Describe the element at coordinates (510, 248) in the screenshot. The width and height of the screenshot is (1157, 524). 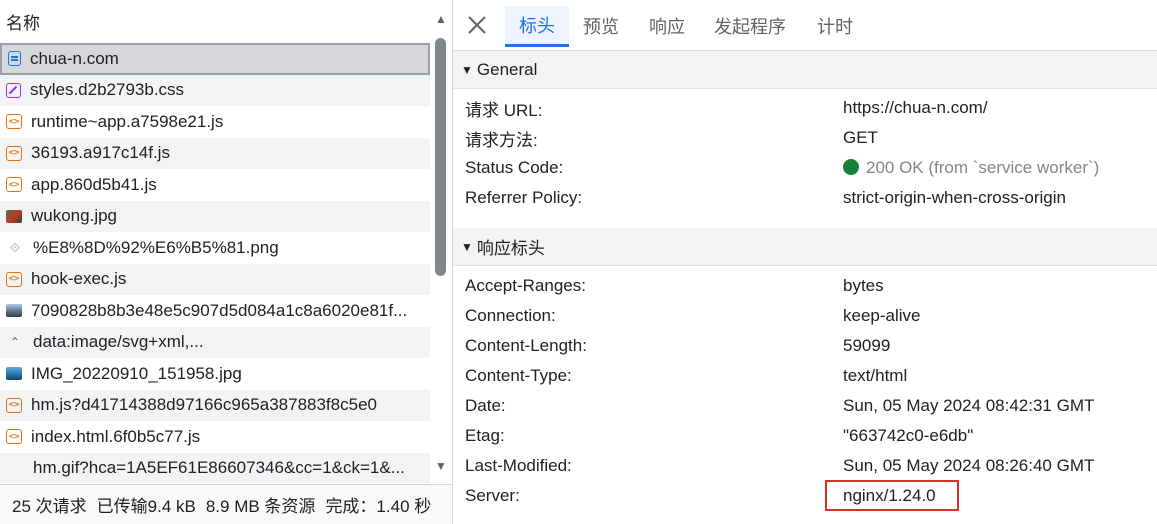
I see `response-headers-title: 响应标头` at that location.